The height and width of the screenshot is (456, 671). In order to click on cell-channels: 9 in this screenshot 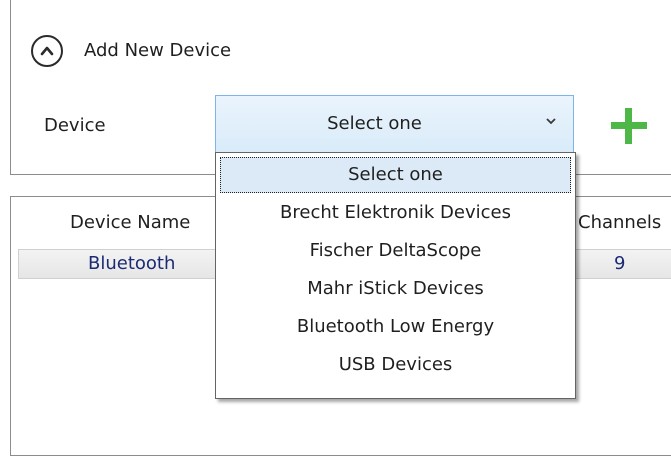, I will do `click(620, 263)`.